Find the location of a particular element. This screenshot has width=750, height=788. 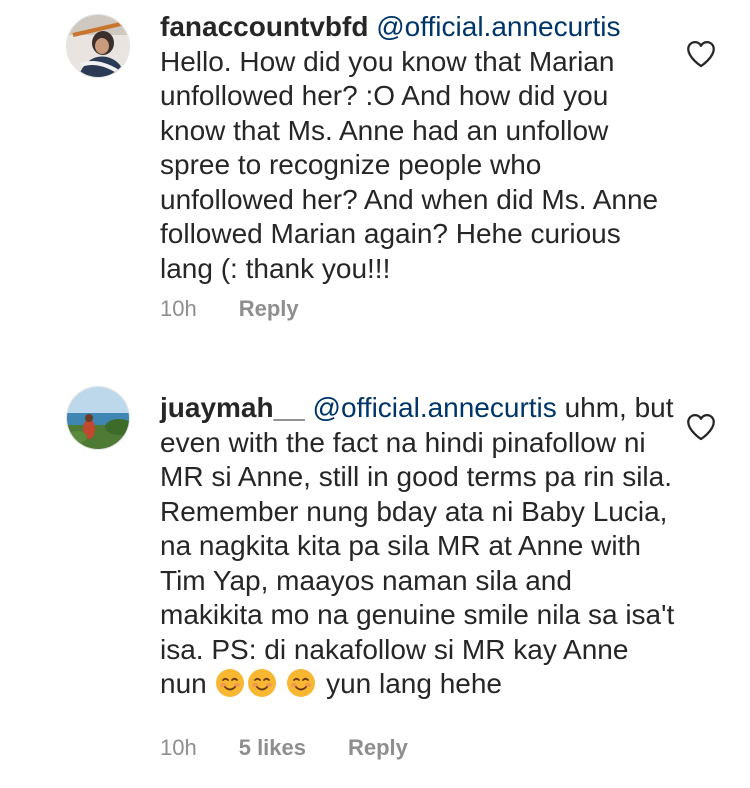

likes-count: 5 likes is located at coordinates (272, 748).